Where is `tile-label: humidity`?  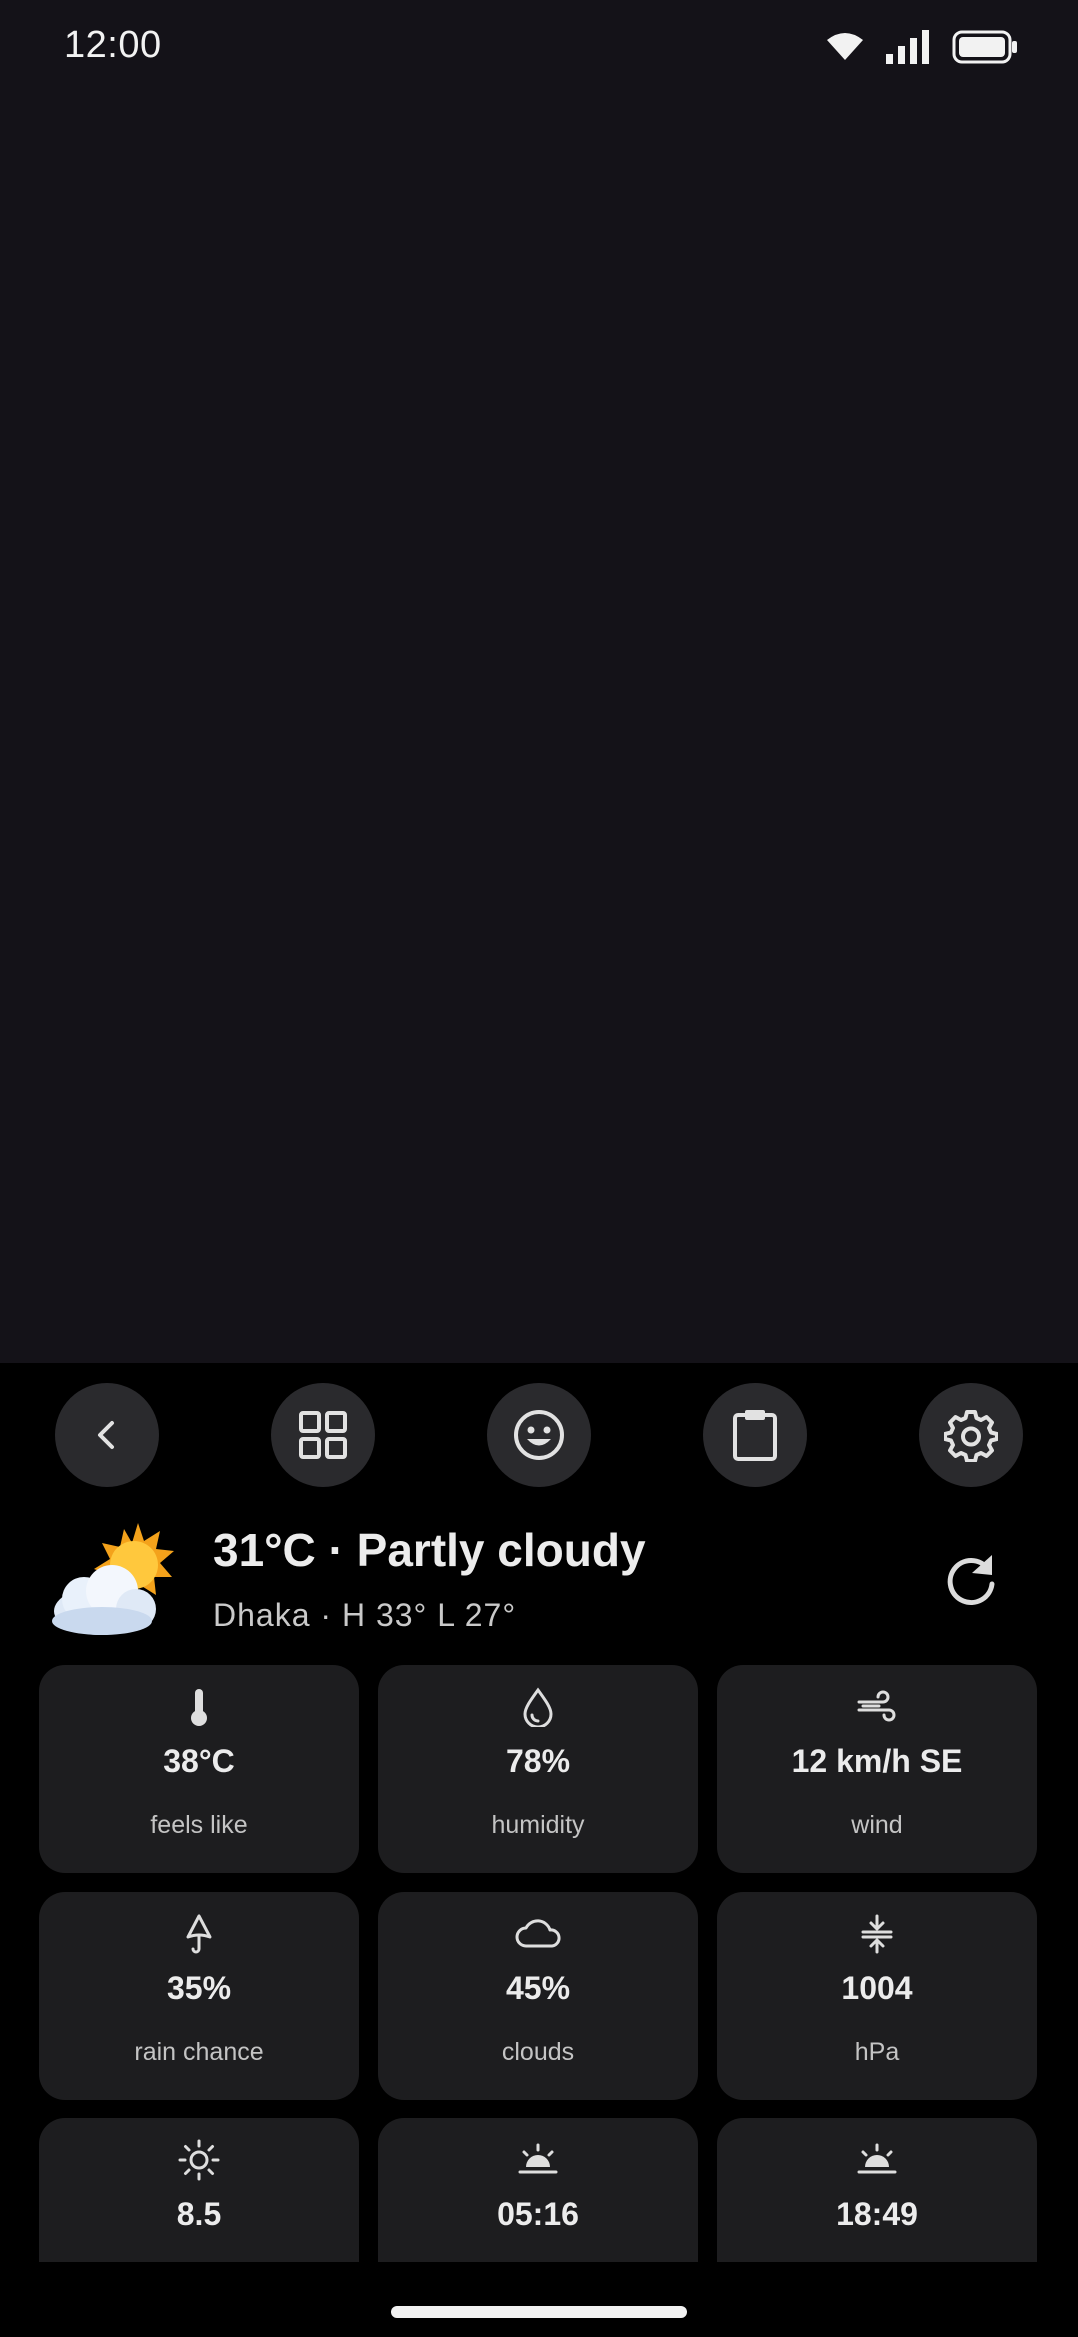 tile-label: humidity is located at coordinates (538, 1825).